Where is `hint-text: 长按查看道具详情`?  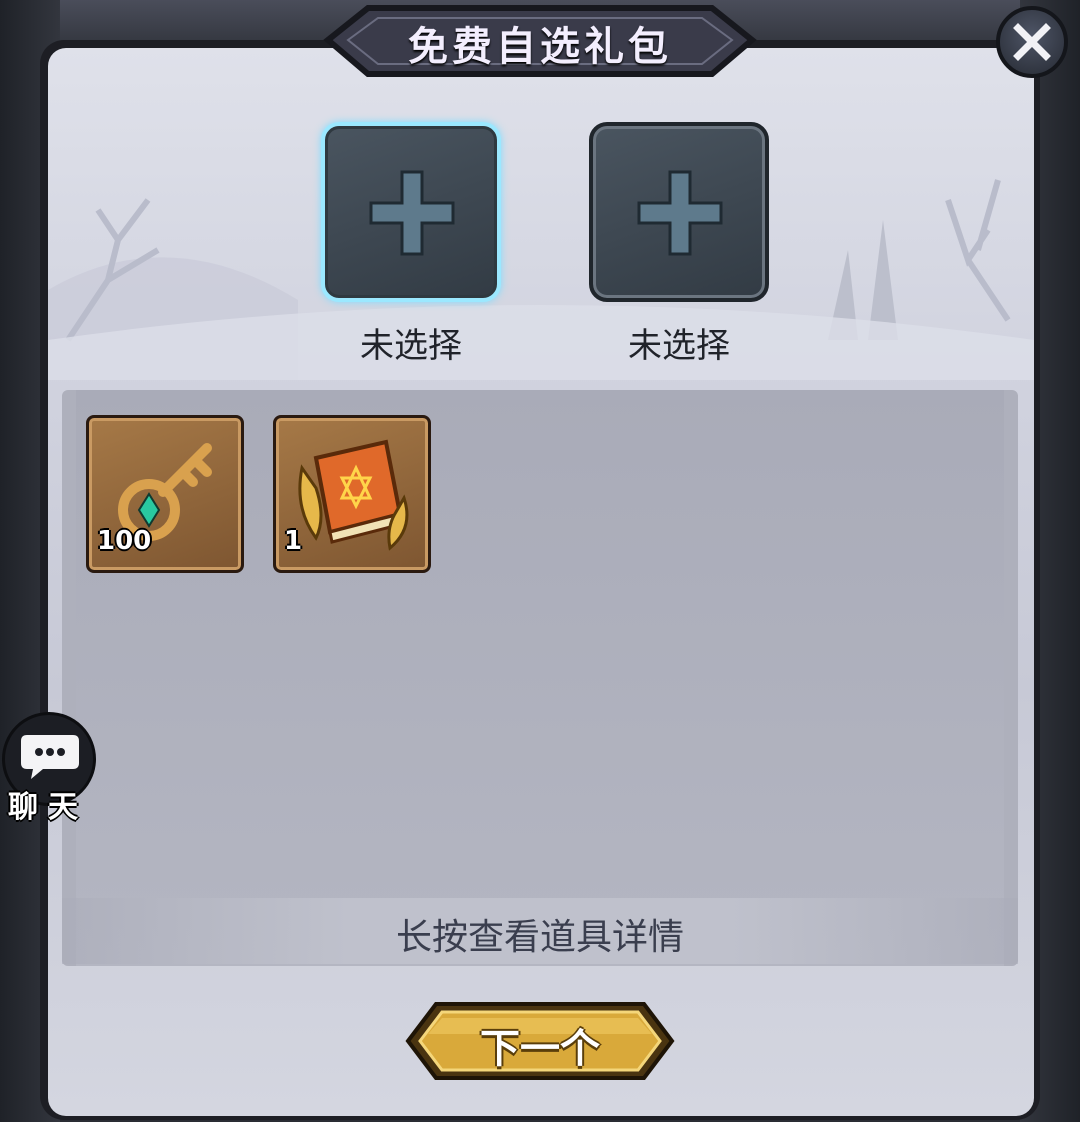 hint-text: 长按查看道具详情 is located at coordinates (539, 937).